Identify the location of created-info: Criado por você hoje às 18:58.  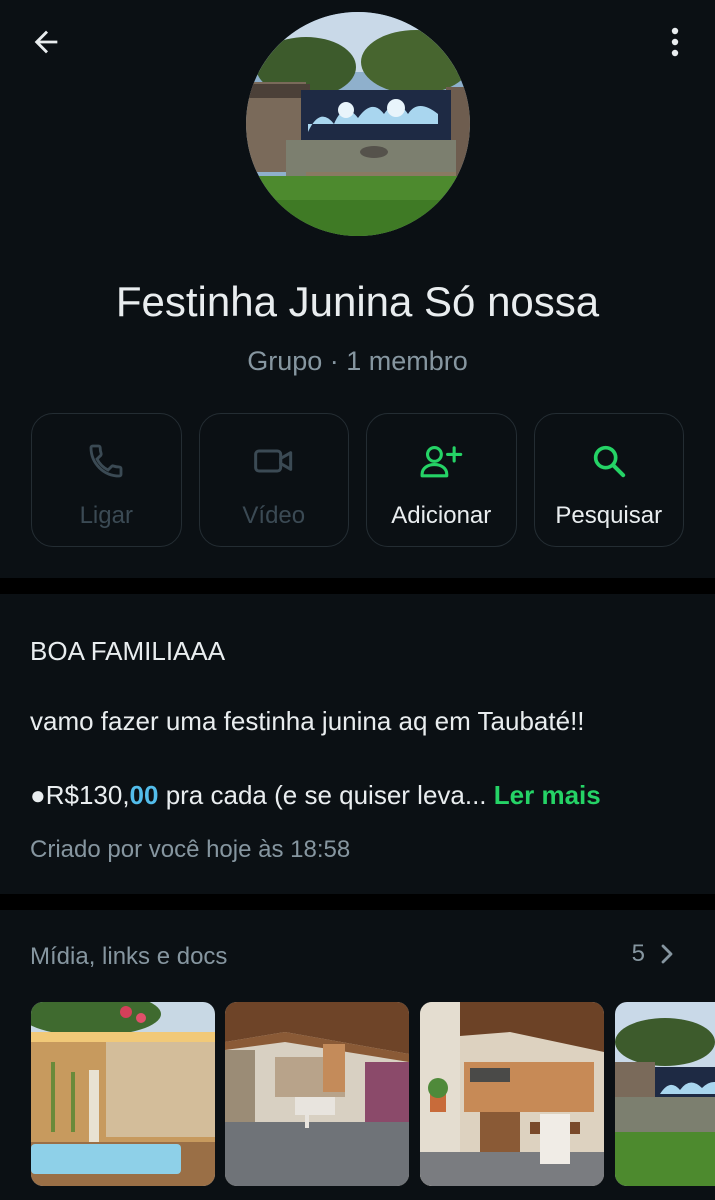
(190, 849).